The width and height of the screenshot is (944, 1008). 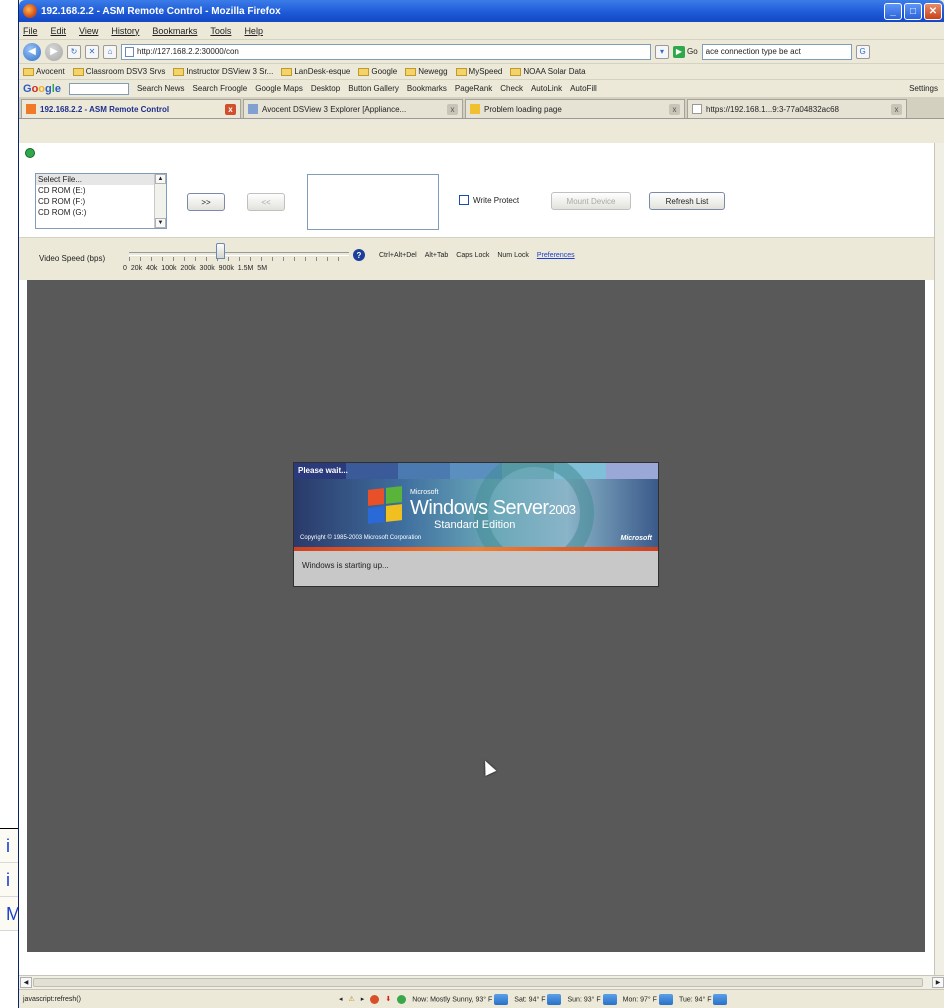 I want to click on maximize-button: □, so click(x=913, y=11).